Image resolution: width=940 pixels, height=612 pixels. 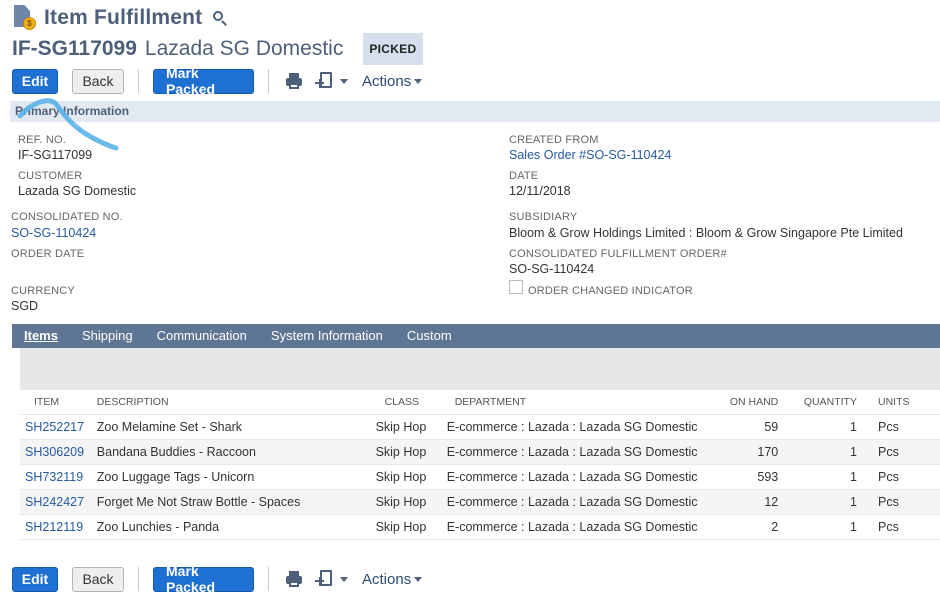 What do you see at coordinates (25, 306) in the screenshot?
I see `currency-value: SGD` at bounding box center [25, 306].